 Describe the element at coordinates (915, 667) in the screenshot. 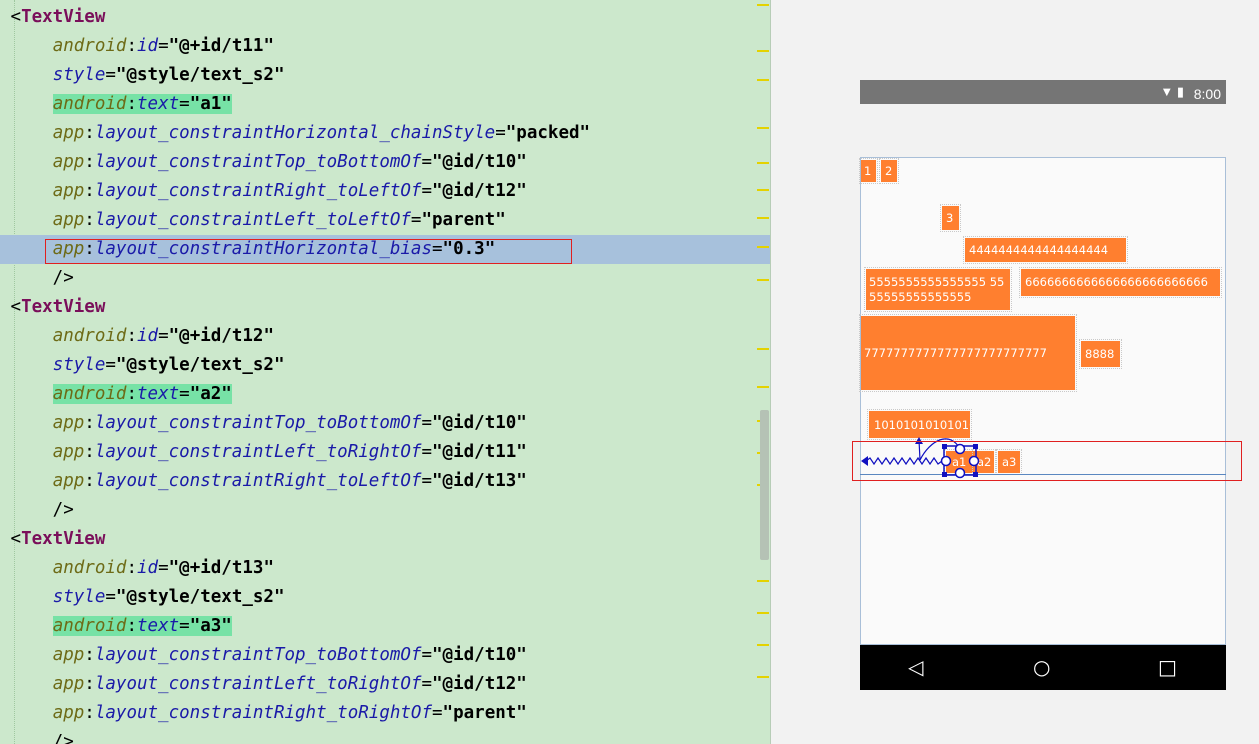

I see `back-icon: ◁` at that location.